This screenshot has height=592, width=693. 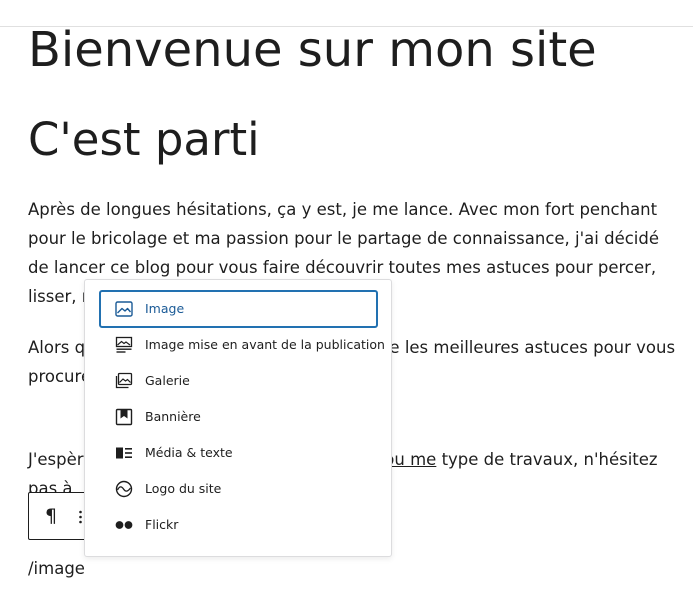 What do you see at coordinates (124, 345) in the screenshot?
I see `featured-image-icon` at bounding box center [124, 345].